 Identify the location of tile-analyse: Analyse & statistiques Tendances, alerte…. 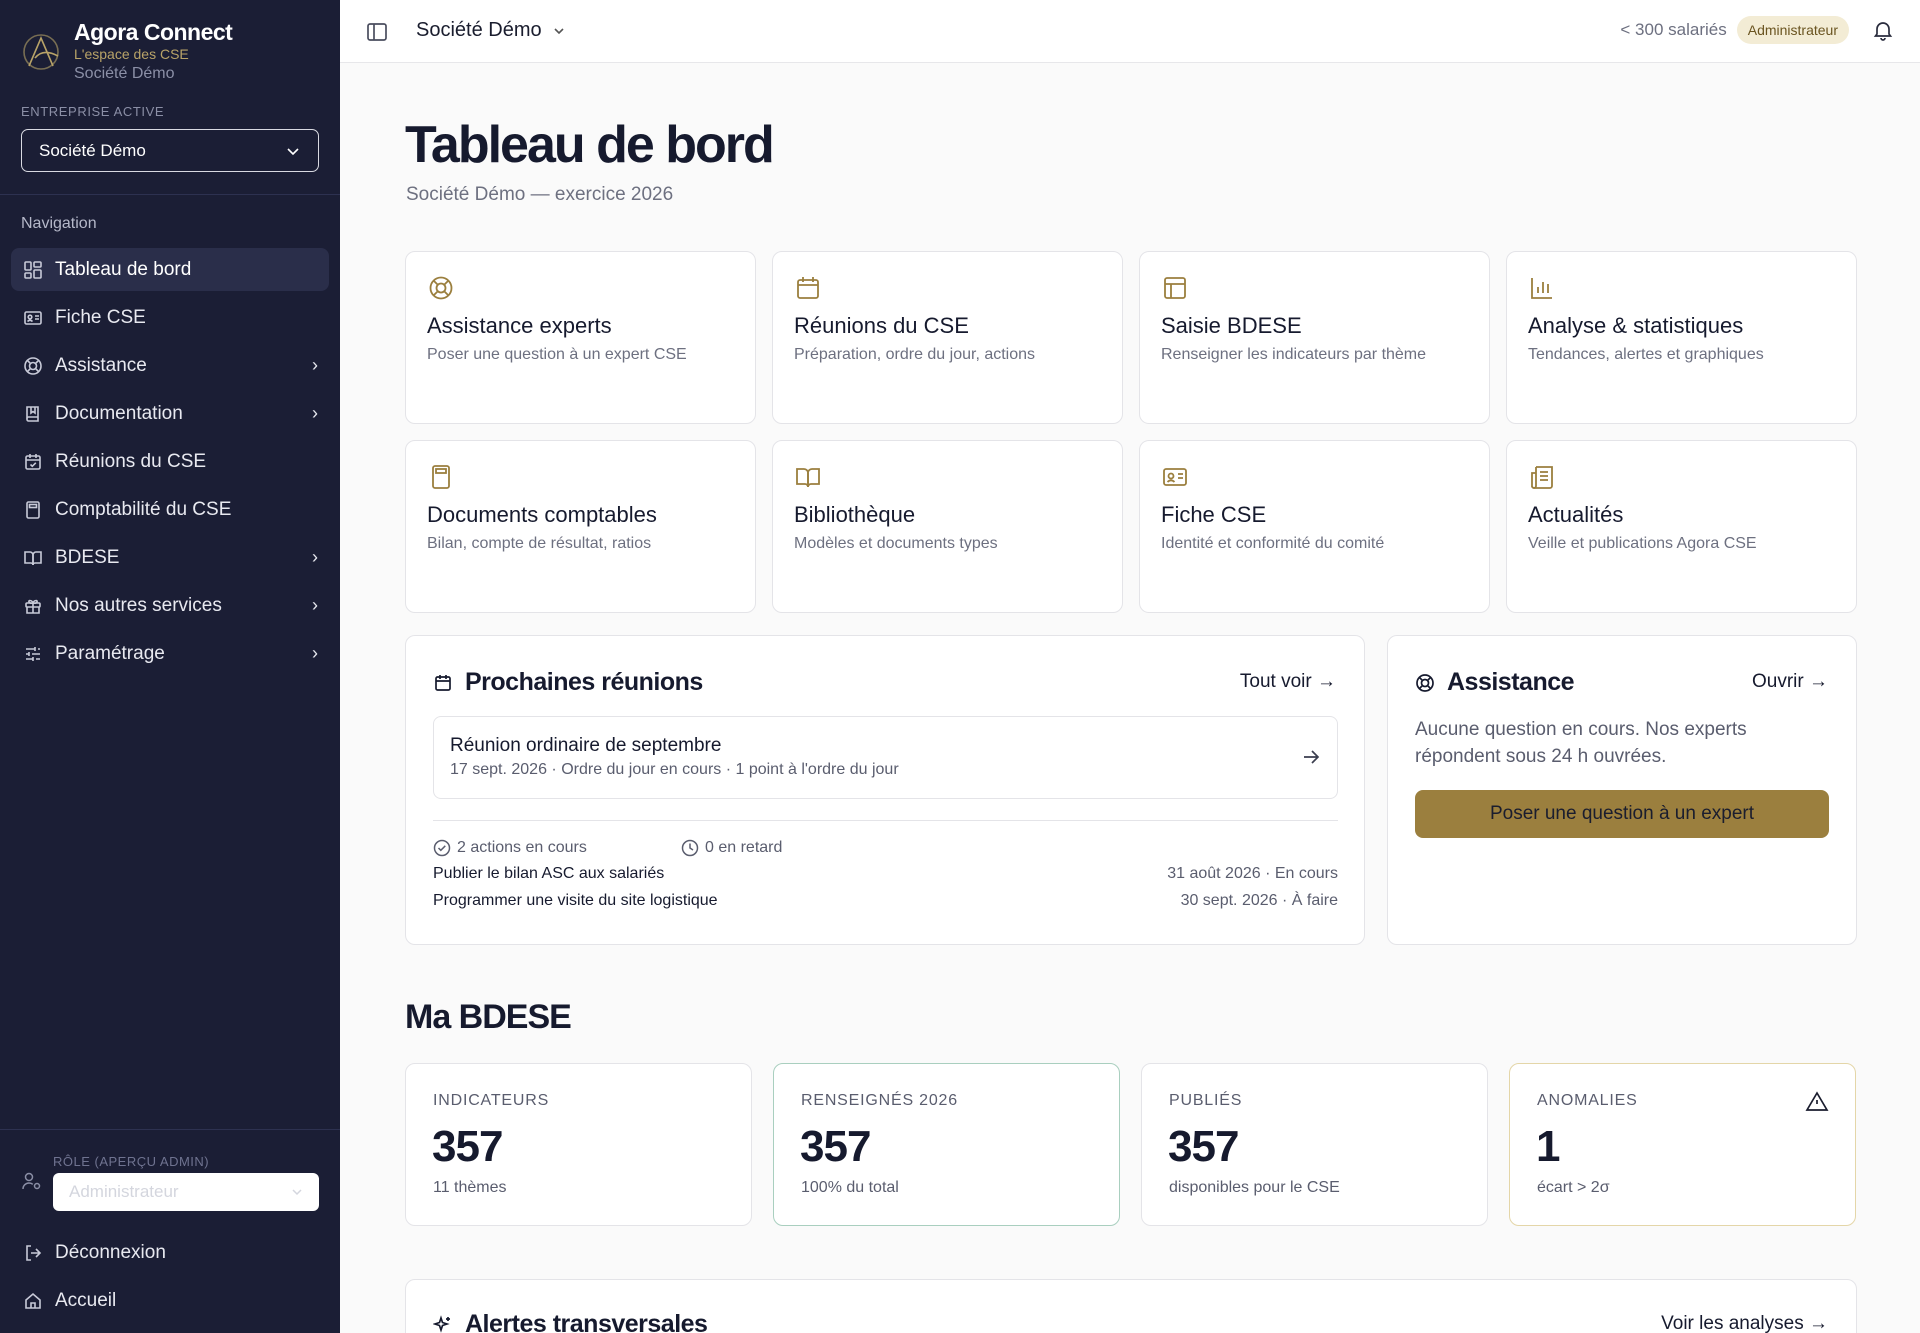
(1681, 337).